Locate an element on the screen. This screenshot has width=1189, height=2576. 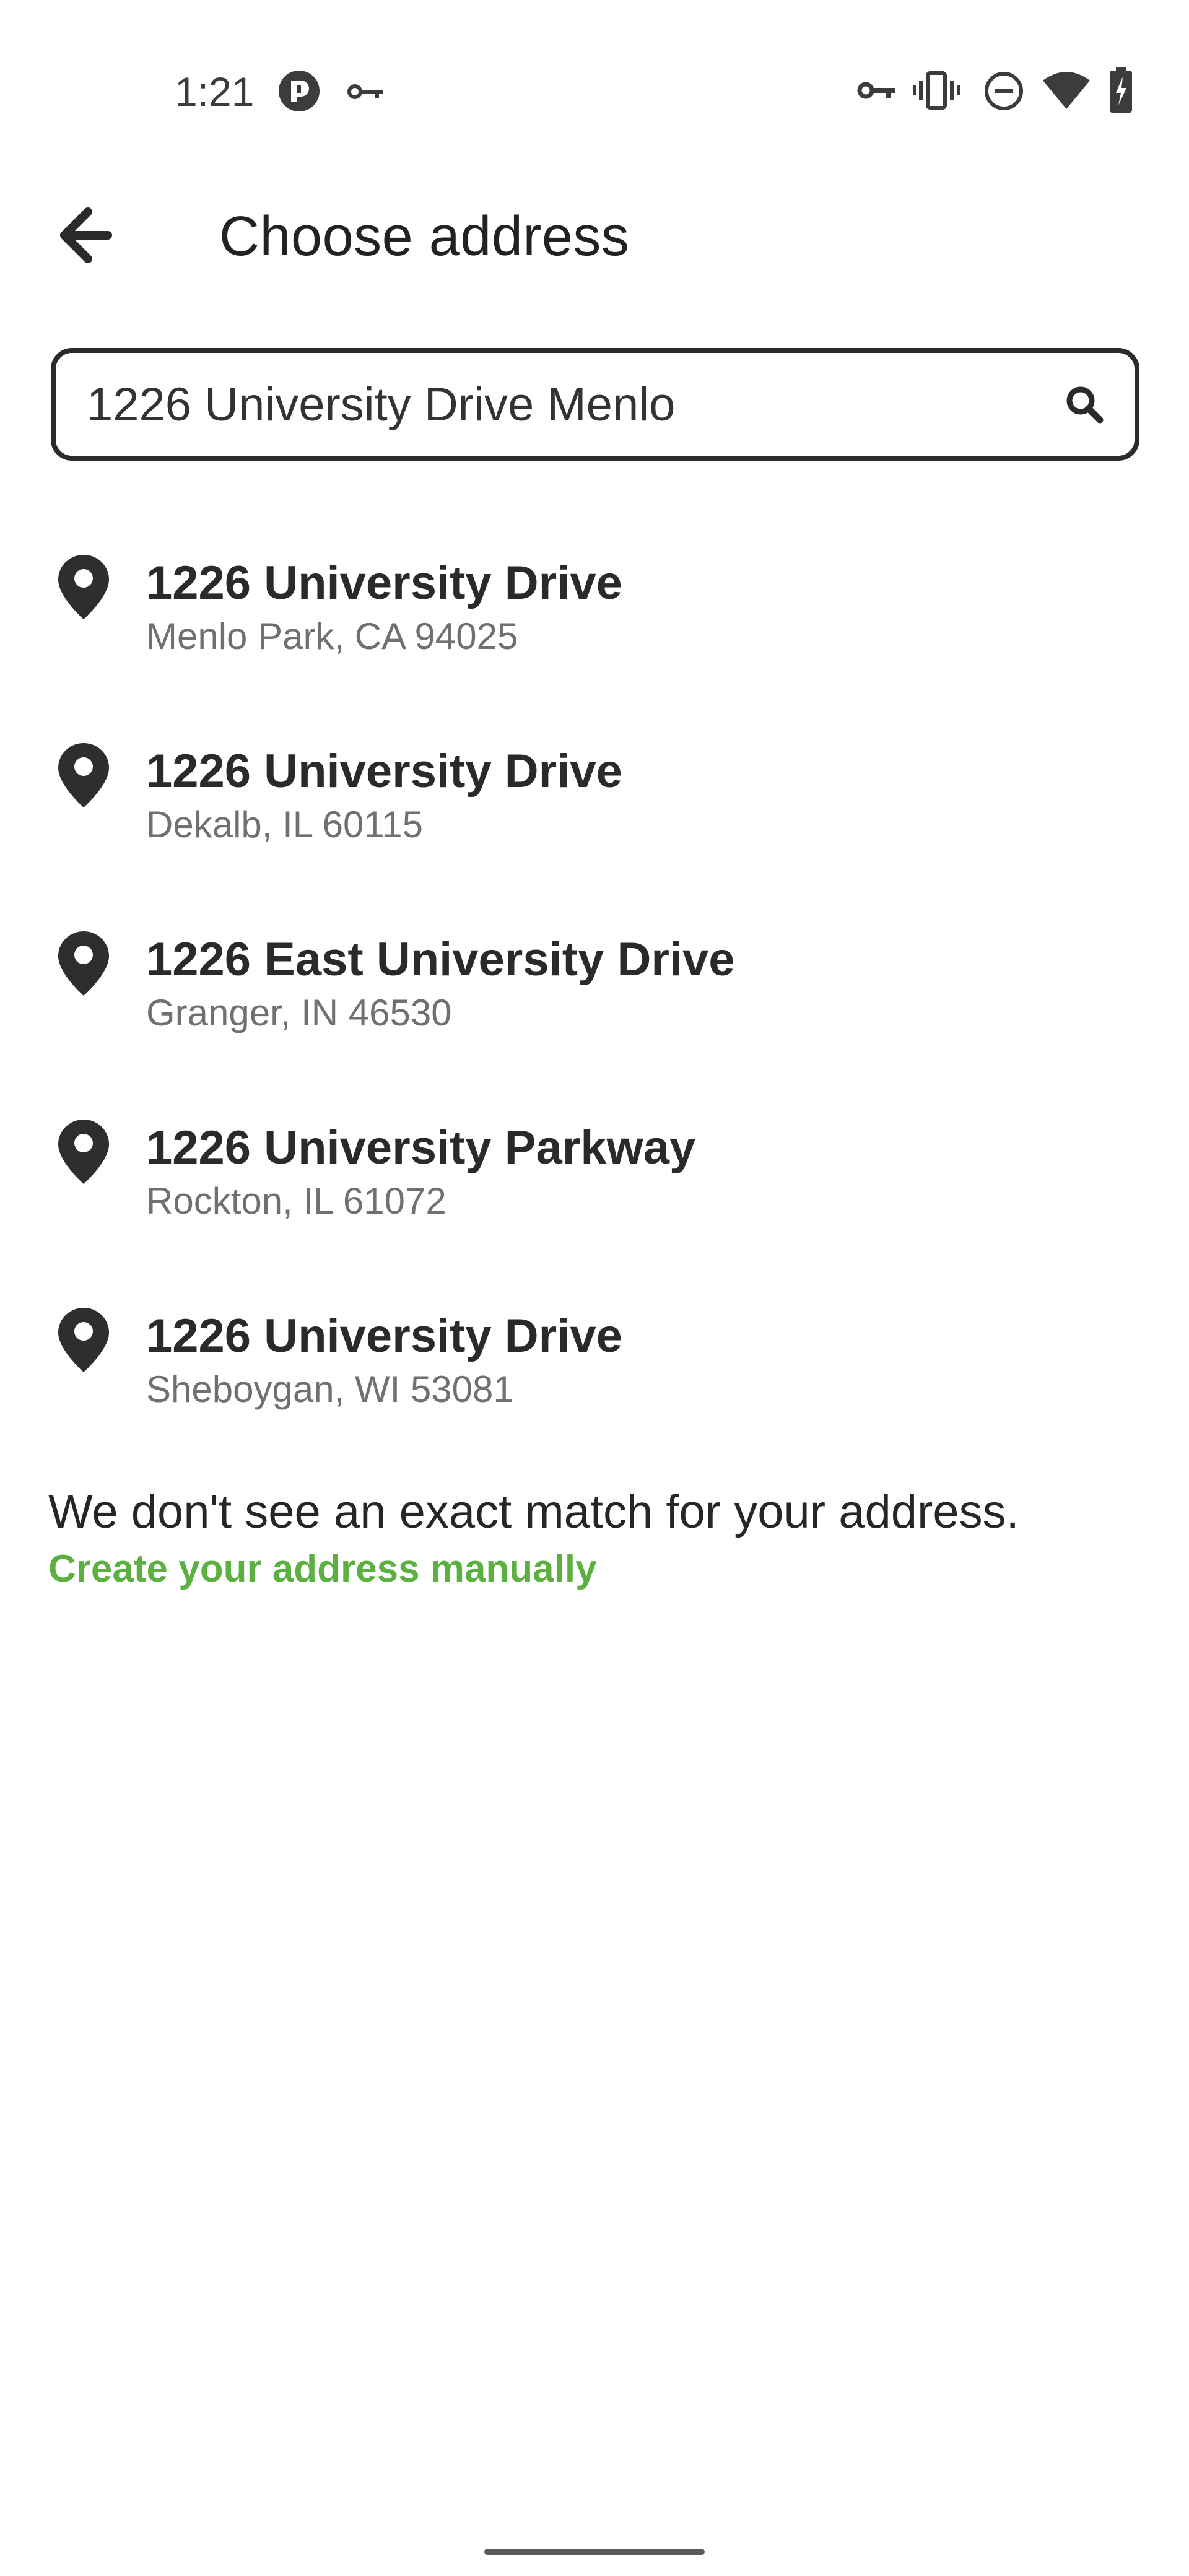
result-city: Dekalb, IL 60115 is located at coordinates (284, 824).